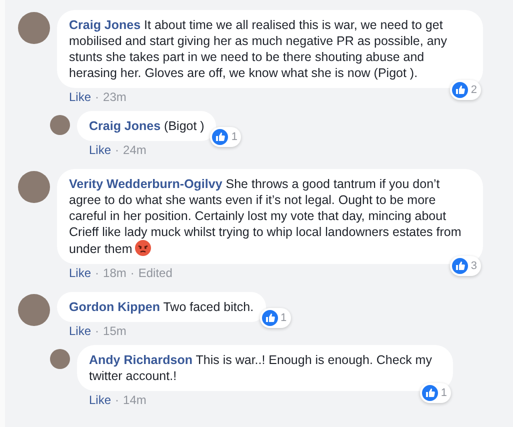 The image size is (513, 427). Describe the element at coordinates (143, 248) in the screenshot. I see `angry-face-icon` at that location.